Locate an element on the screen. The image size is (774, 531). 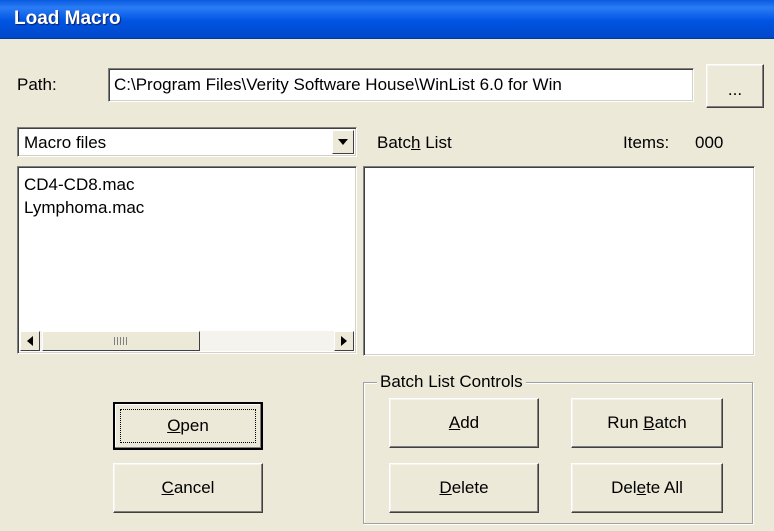
run-batch-label: Run Batch is located at coordinates (647, 422).